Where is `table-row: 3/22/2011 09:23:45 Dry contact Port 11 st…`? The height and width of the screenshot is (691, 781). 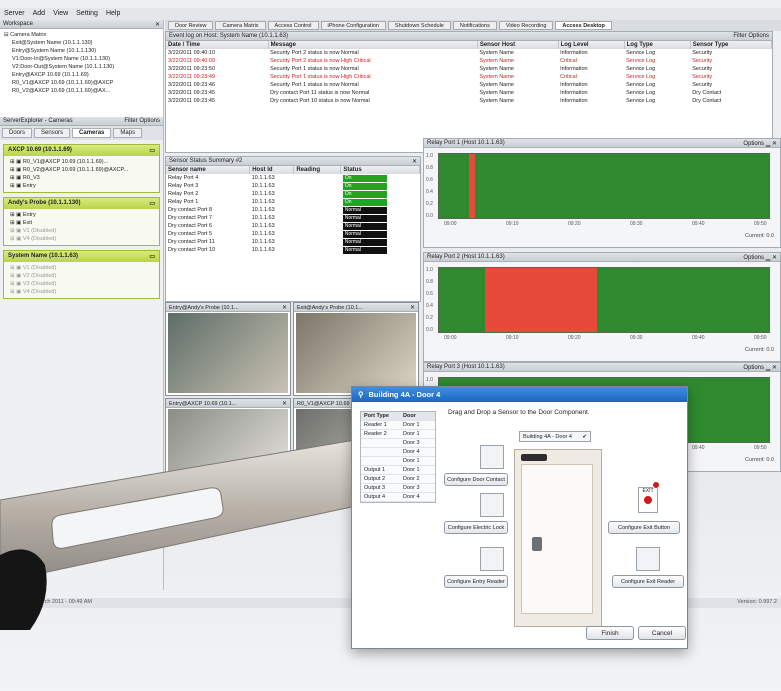 table-row: 3/22/2011 09:23:45 Dry contact Port 11 st… is located at coordinates (469, 93).